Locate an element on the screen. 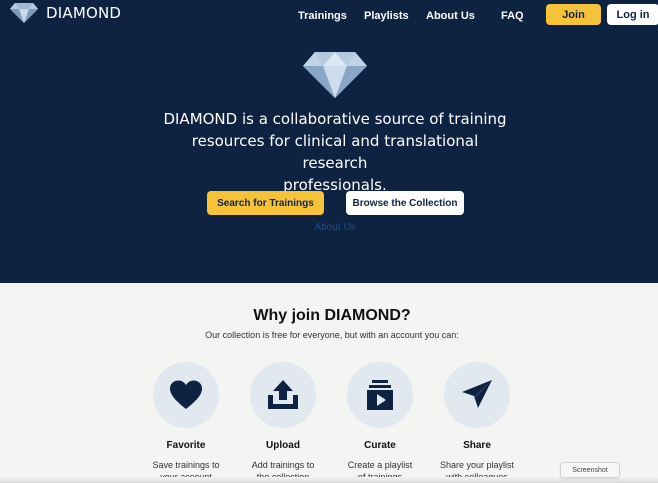 This screenshot has width=658, height=483. feature-title: Upload is located at coordinates (283, 445).